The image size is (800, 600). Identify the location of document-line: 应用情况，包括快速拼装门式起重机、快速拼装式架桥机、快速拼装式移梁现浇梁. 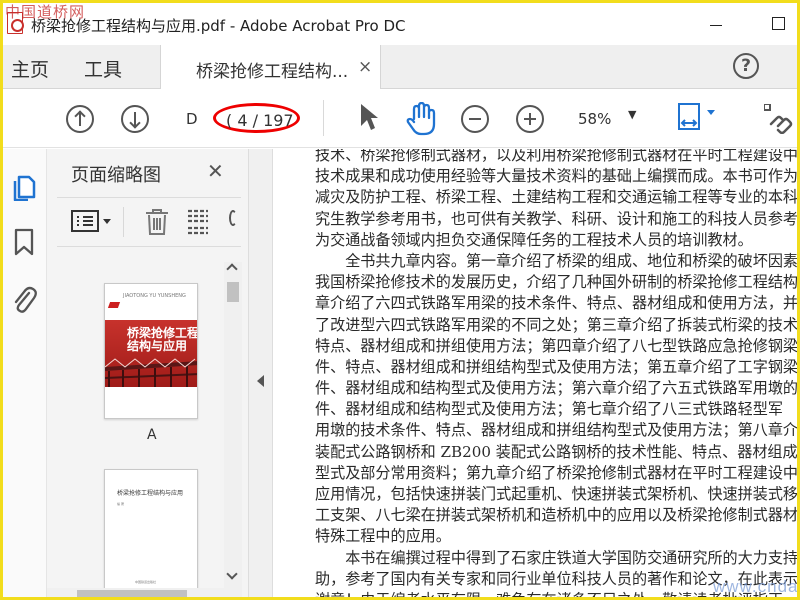
(556, 494).